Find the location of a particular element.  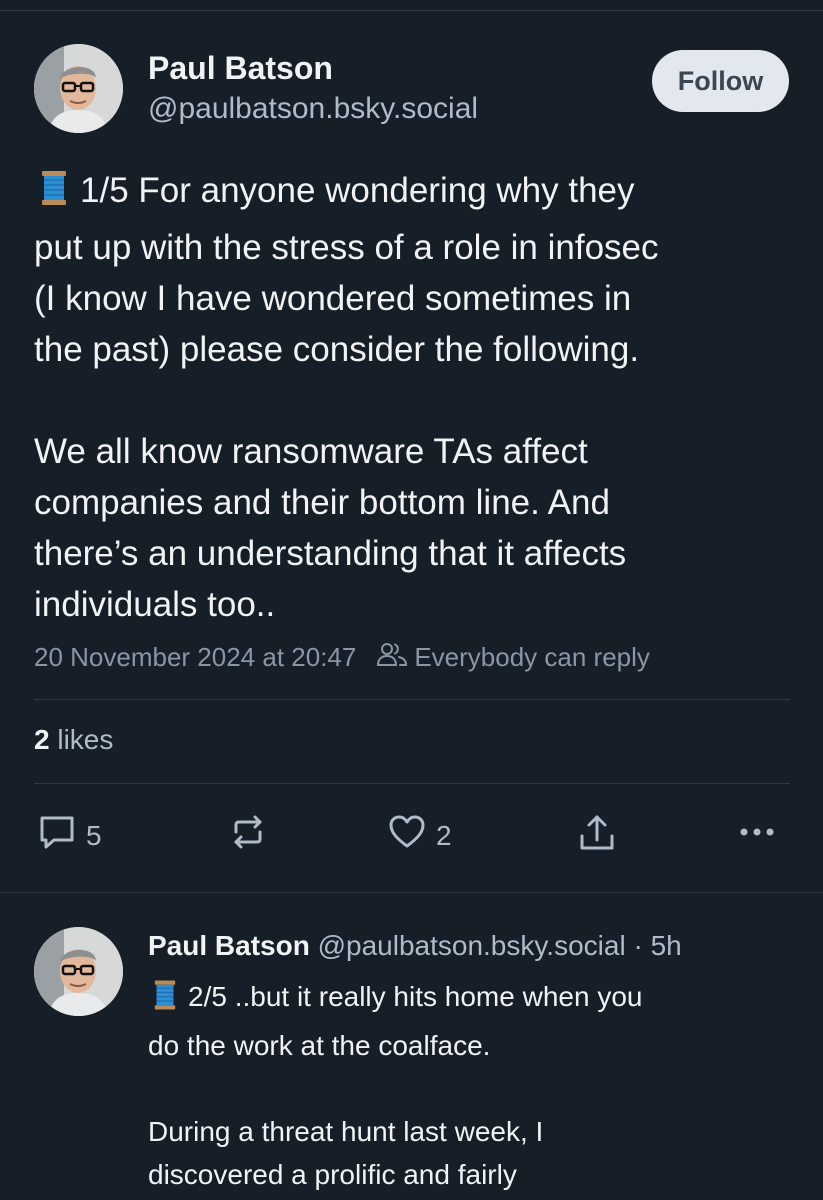

reply-text-line: 2/5 ..but it really hits home when you is located at coordinates (478, 999).